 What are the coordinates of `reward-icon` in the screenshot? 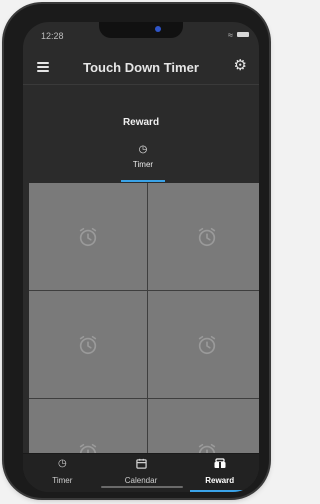 It's located at (219, 464).